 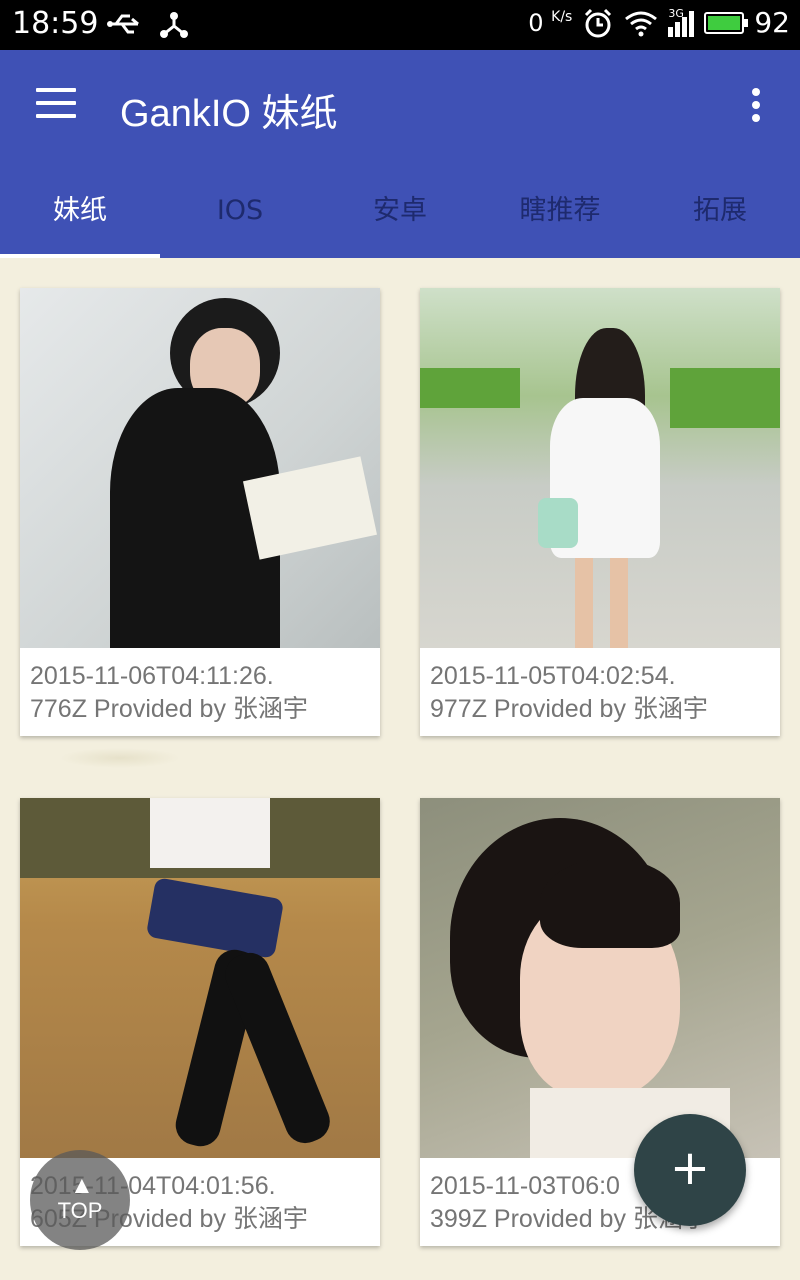 What do you see at coordinates (681, 22) in the screenshot?
I see `signal-icon: 3G` at bounding box center [681, 22].